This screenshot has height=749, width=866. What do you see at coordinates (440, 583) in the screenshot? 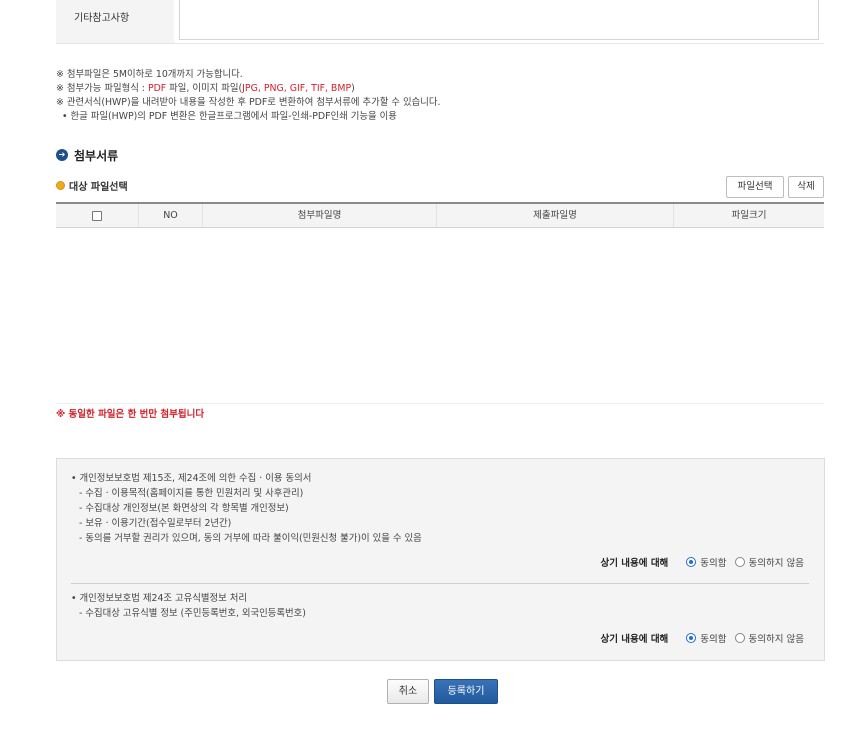
I see `agreement-divider` at bounding box center [440, 583].